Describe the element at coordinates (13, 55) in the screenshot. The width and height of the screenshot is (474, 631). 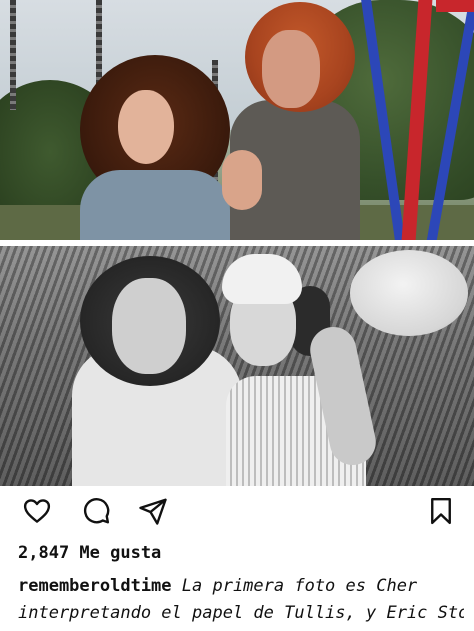
I see `swing-chain` at that location.